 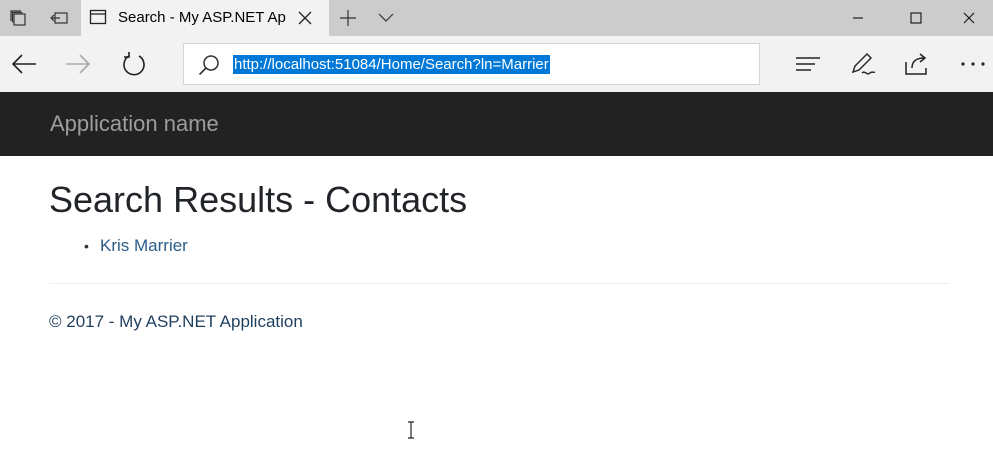 I want to click on more-button, so click(x=973, y=64).